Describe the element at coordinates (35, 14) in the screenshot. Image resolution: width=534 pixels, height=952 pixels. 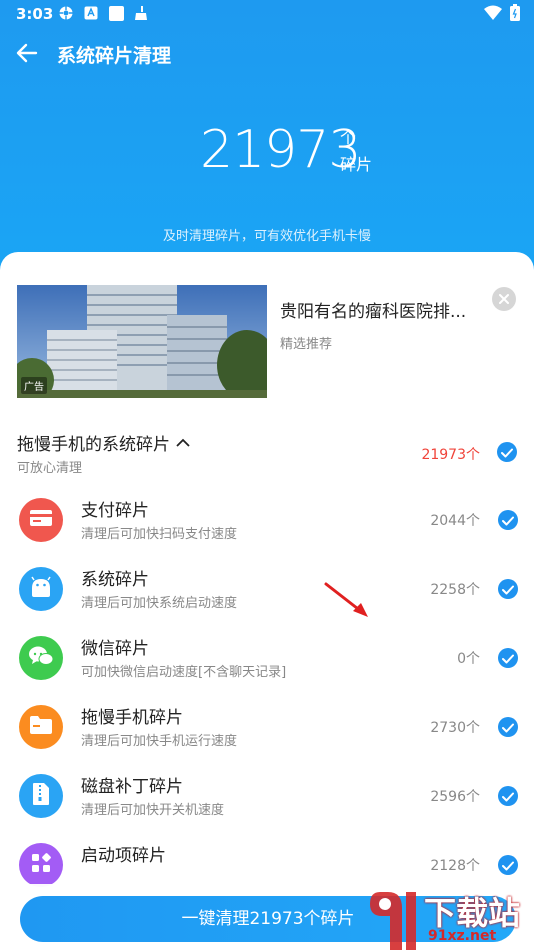
I see `status-time: 3:03` at that location.